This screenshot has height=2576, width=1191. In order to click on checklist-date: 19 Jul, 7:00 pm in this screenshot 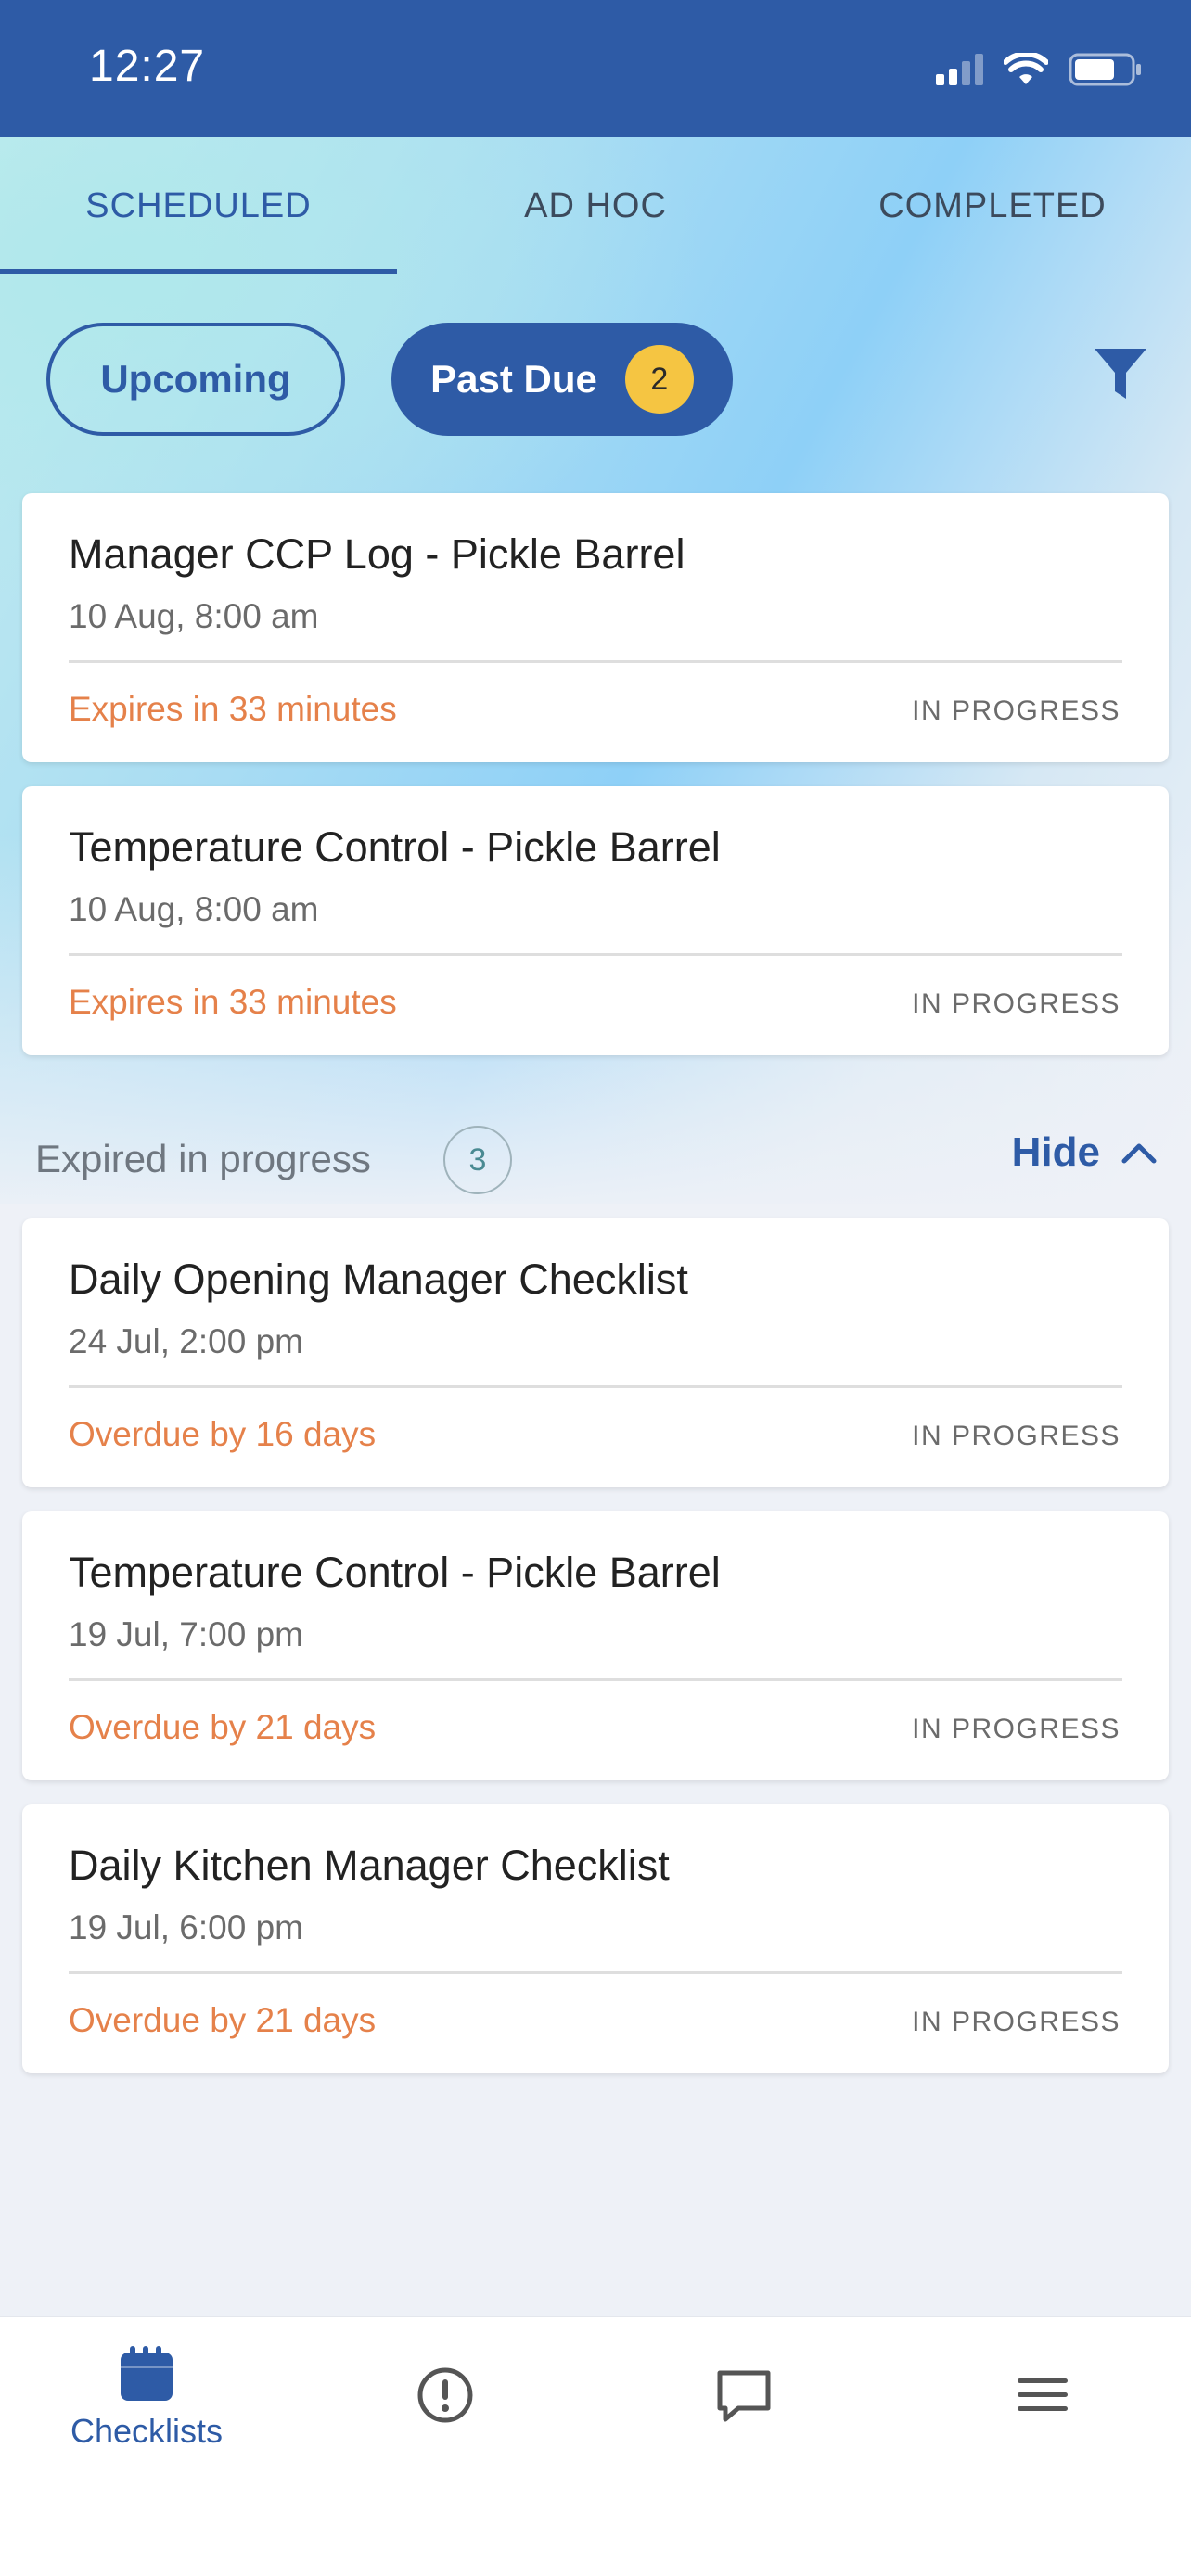, I will do `click(186, 1634)`.